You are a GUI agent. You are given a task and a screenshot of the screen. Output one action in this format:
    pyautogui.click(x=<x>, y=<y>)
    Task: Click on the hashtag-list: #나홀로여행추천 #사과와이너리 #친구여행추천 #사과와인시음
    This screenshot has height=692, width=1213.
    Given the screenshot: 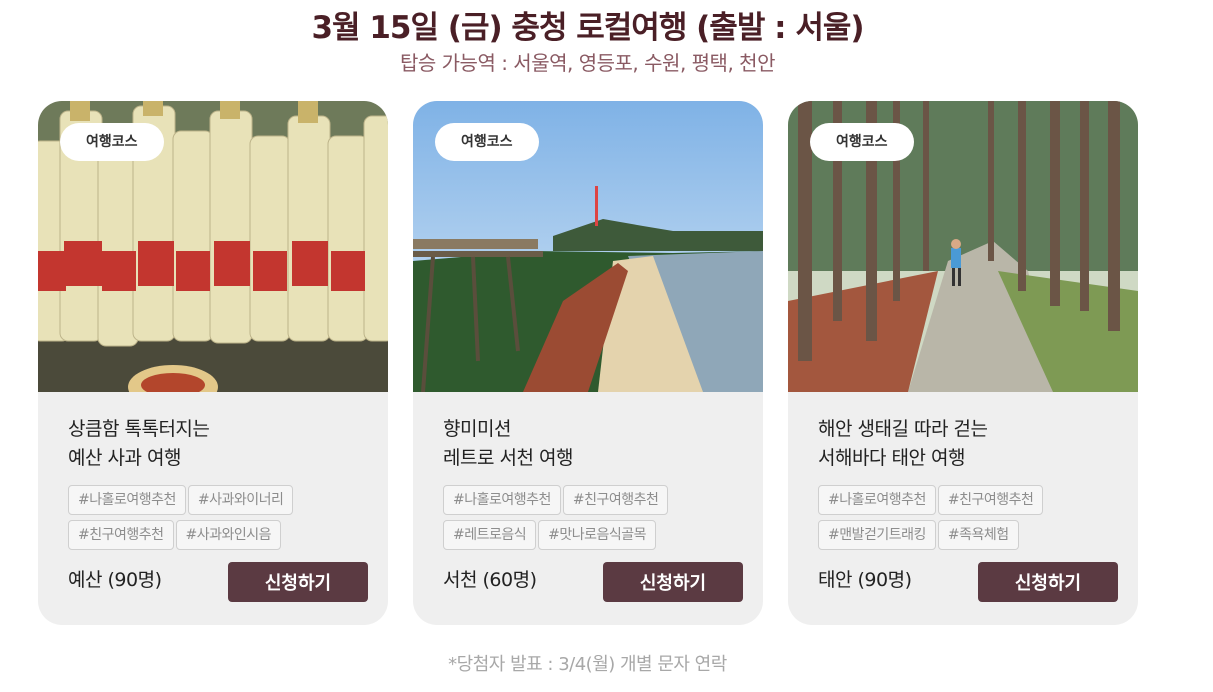 What is the action you would take?
    pyautogui.click(x=218, y=520)
    